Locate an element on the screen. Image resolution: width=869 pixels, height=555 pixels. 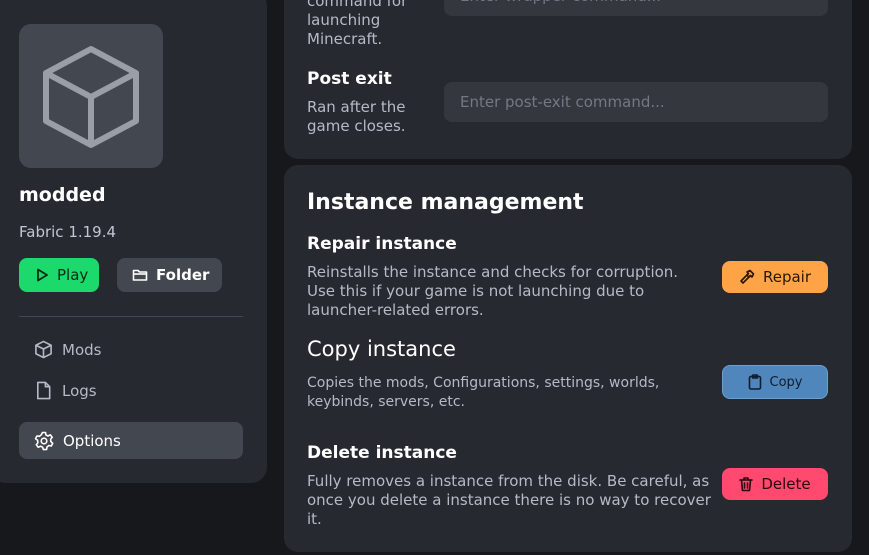
delete-title: Delete instance is located at coordinates (382, 453).